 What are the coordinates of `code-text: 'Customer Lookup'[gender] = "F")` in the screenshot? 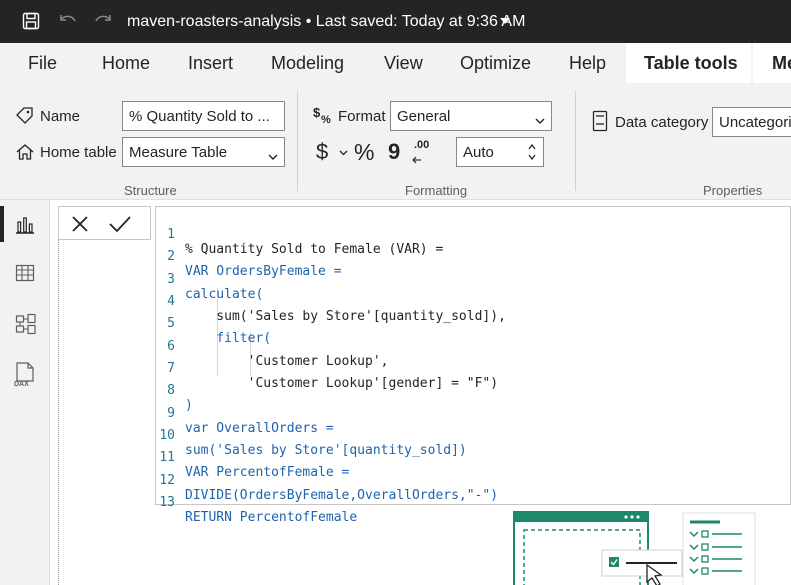 It's located at (342, 383).